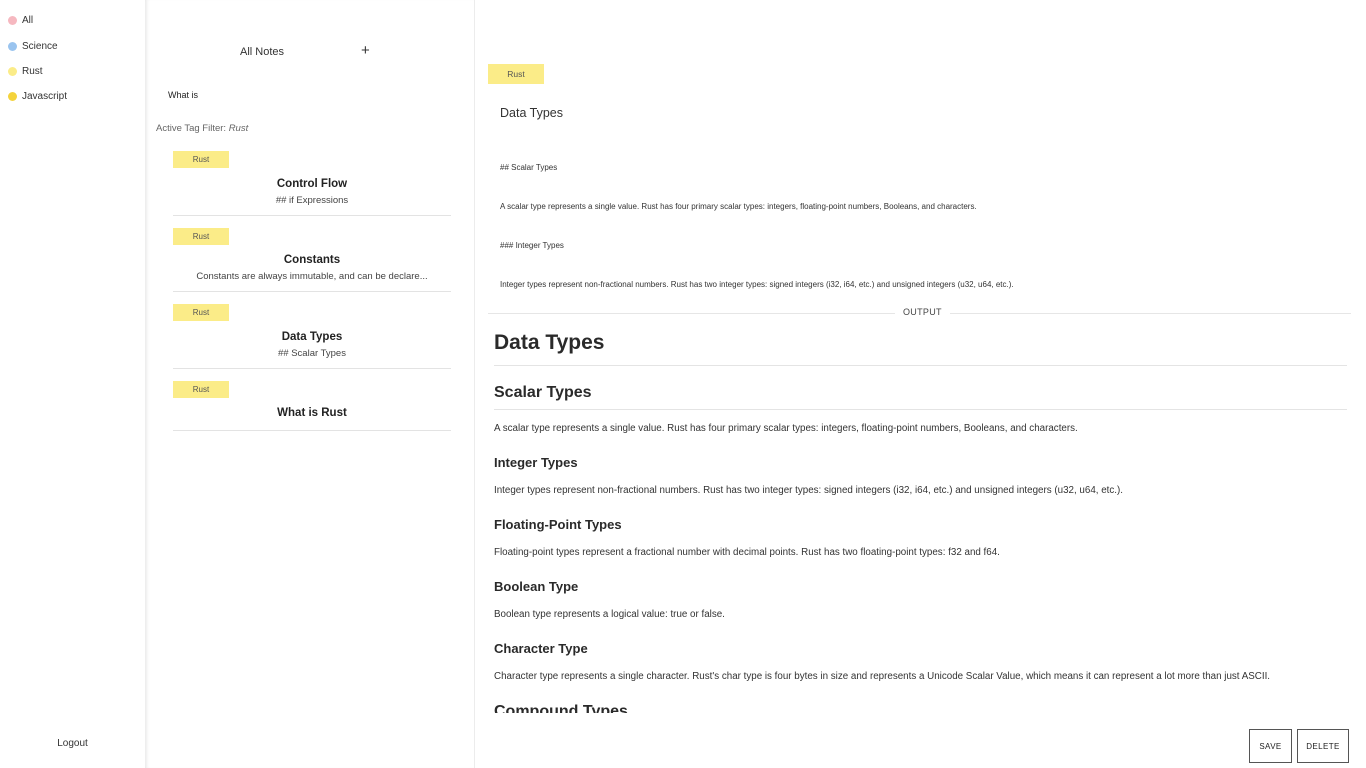  I want to click on save-button: SAVE, so click(1270, 746).